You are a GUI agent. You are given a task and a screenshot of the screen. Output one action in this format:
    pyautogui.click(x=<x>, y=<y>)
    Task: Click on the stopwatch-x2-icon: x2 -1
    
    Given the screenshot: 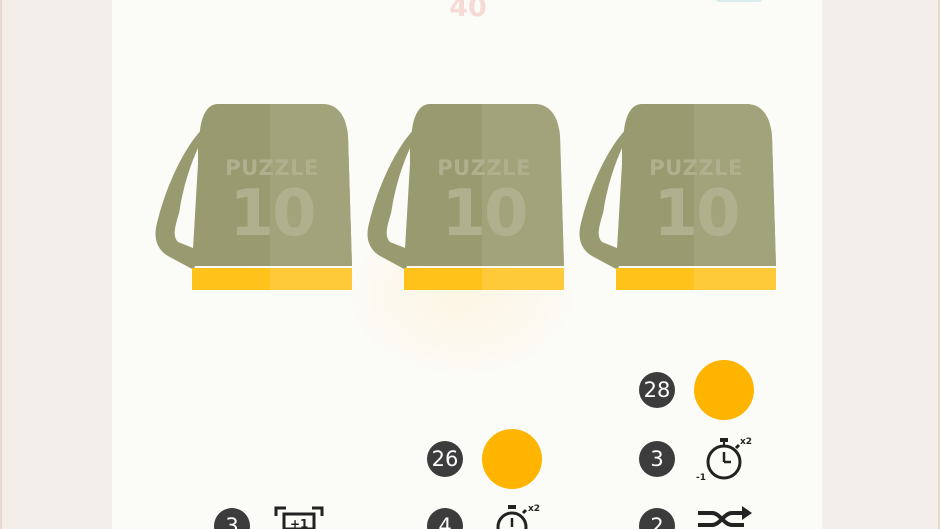 What is the action you would take?
    pyautogui.click(x=724, y=459)
    